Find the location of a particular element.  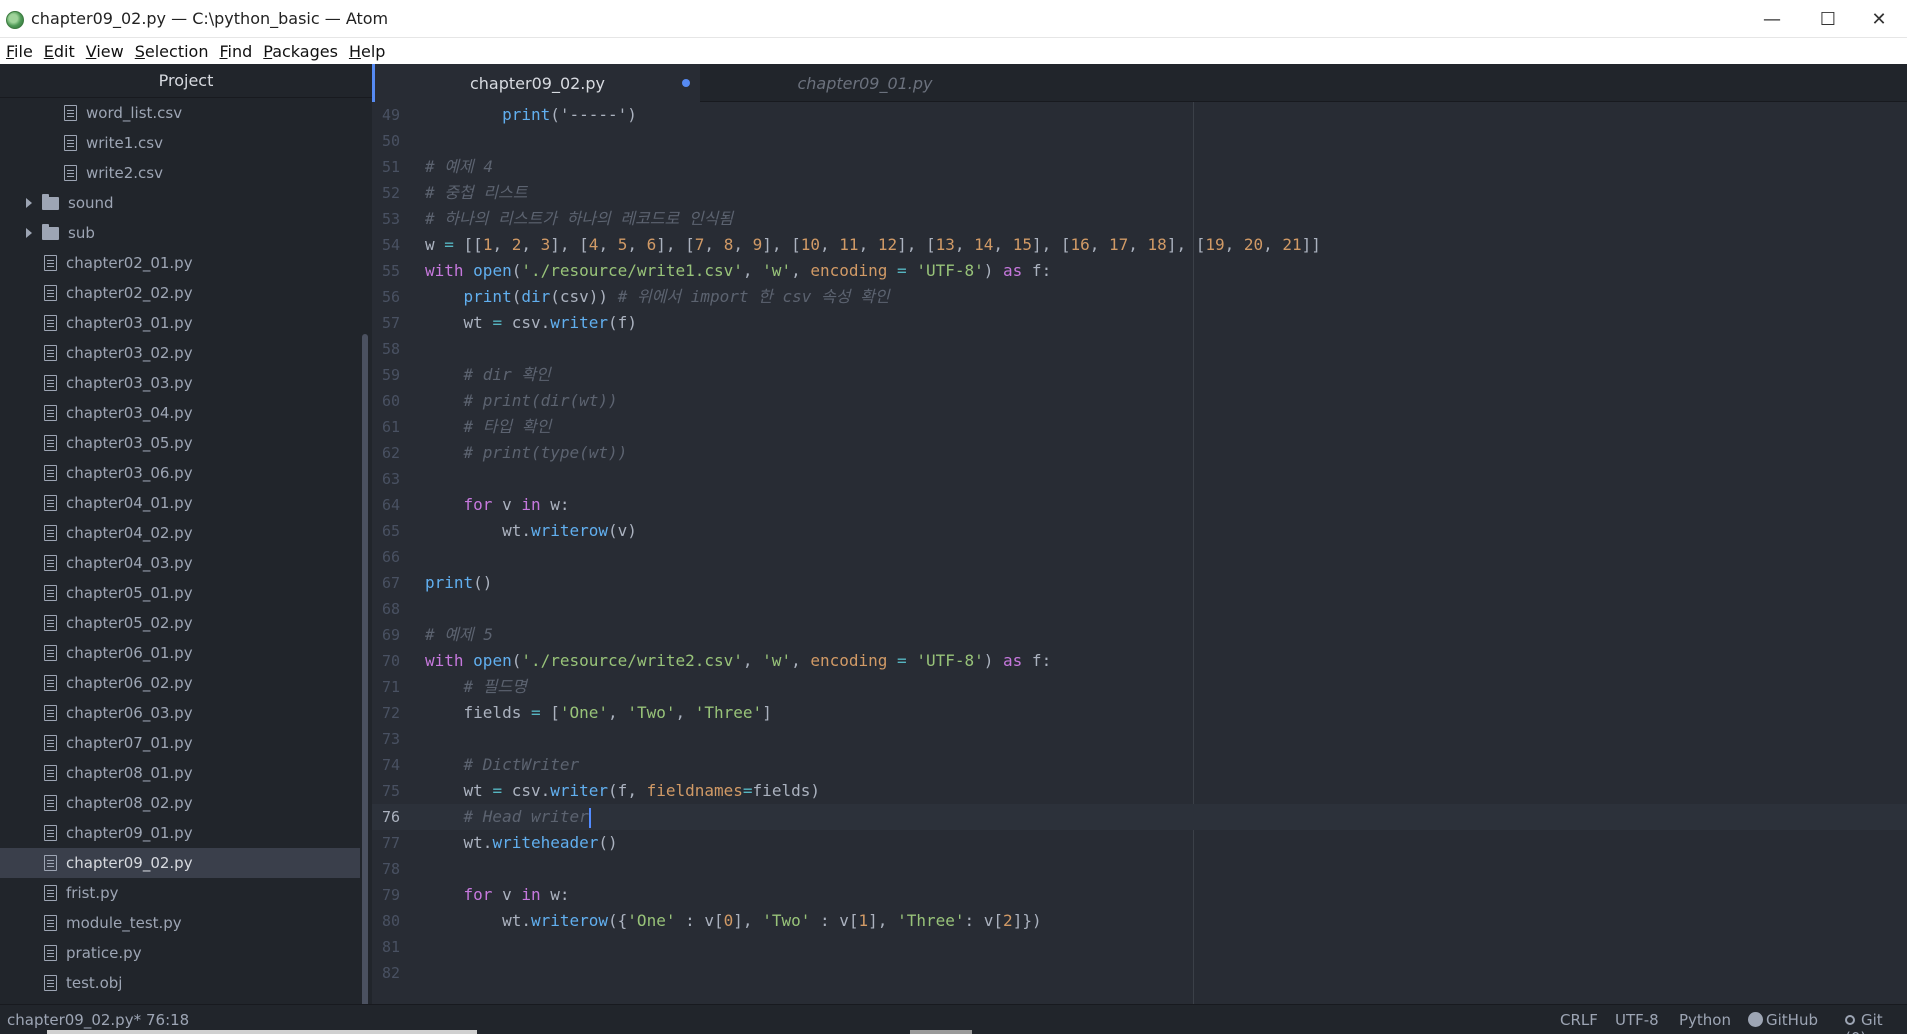

tree-file: chapter03_02.py is located at coordinates (180, 353).